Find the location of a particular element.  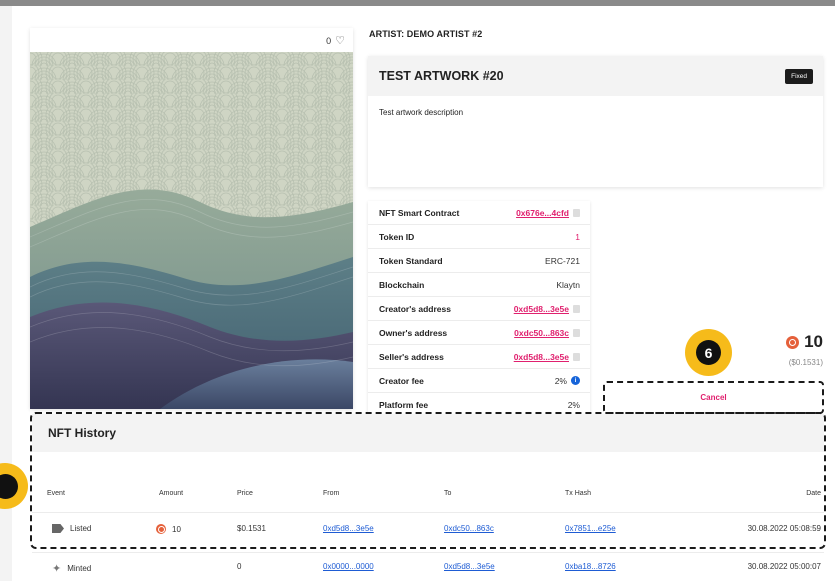

like-count: 0 is located at coordinates (329, 40).